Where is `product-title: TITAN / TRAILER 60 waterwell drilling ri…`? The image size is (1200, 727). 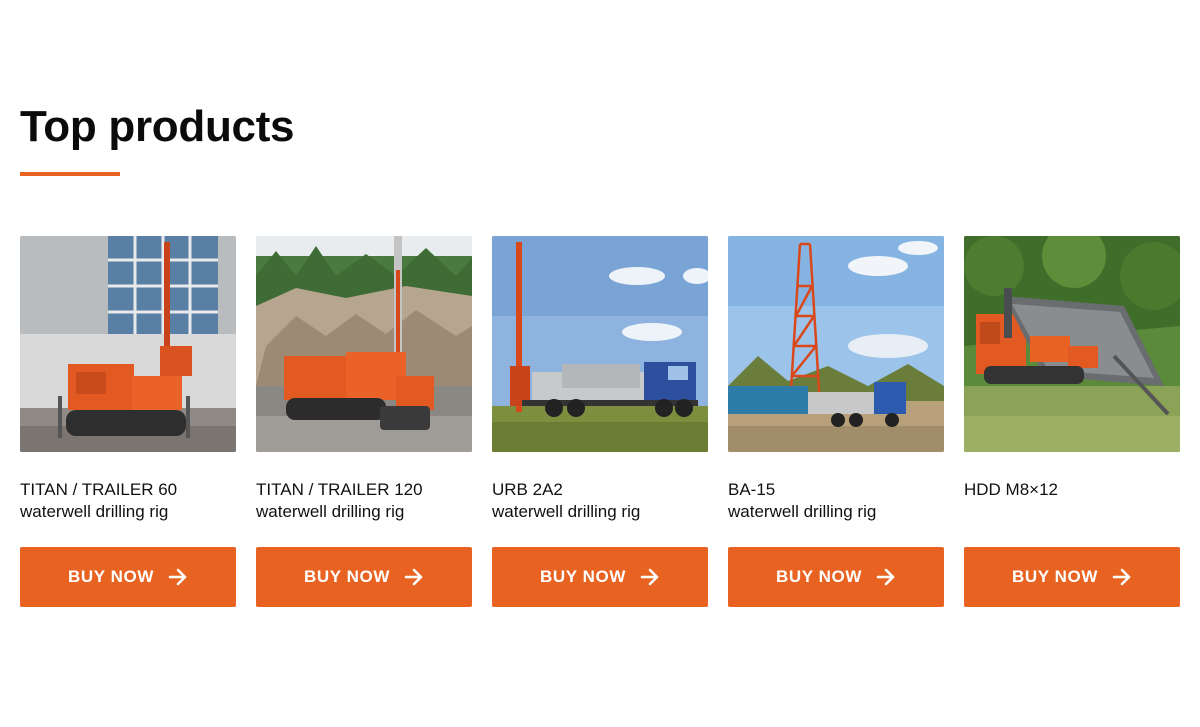
product-title: TITAN / TRAILER 60 waterwell drilling ri… is located at coordinates (128, 501).